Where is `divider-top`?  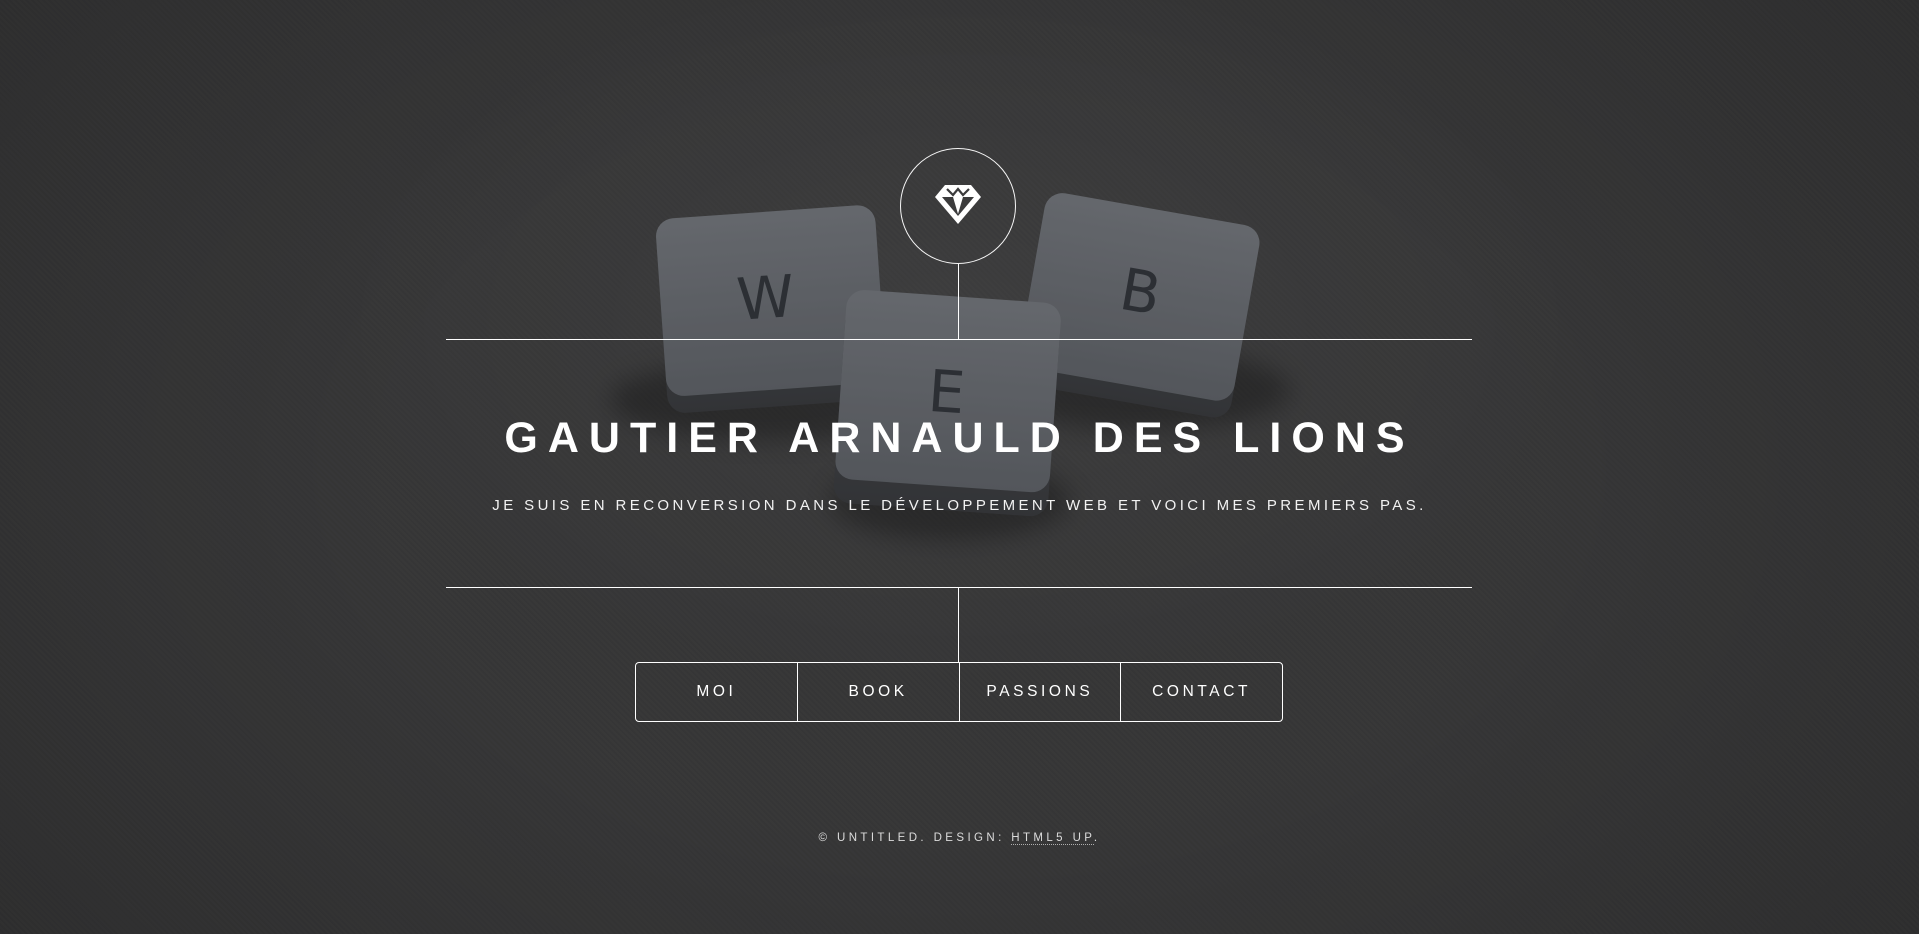
divider-top is located at coordinates (959, 339).